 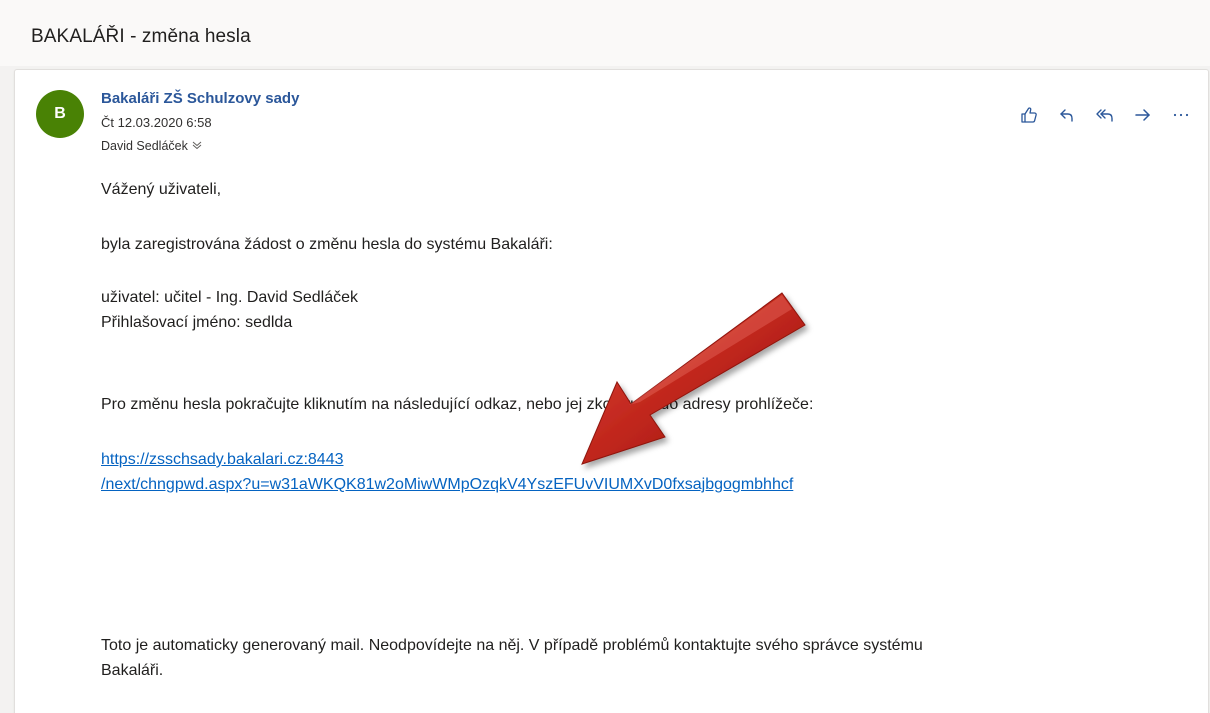 I want to click on message-actions, so click(x=1101, y=115).